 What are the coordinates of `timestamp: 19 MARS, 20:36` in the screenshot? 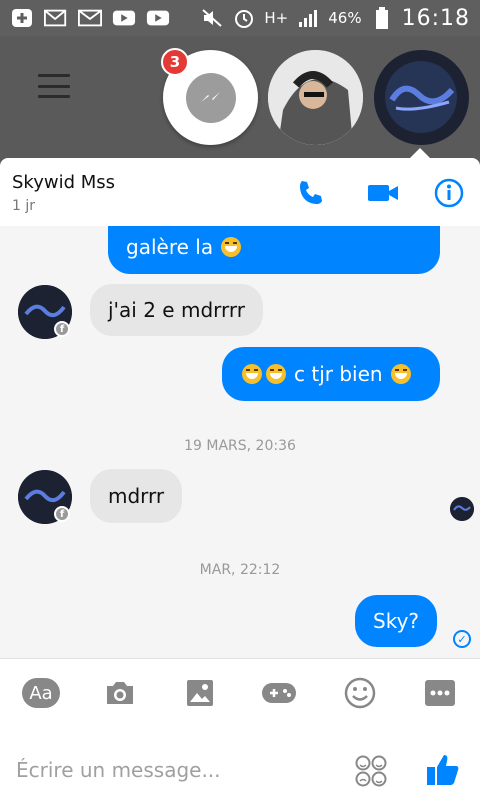 It's located at (240, 446).